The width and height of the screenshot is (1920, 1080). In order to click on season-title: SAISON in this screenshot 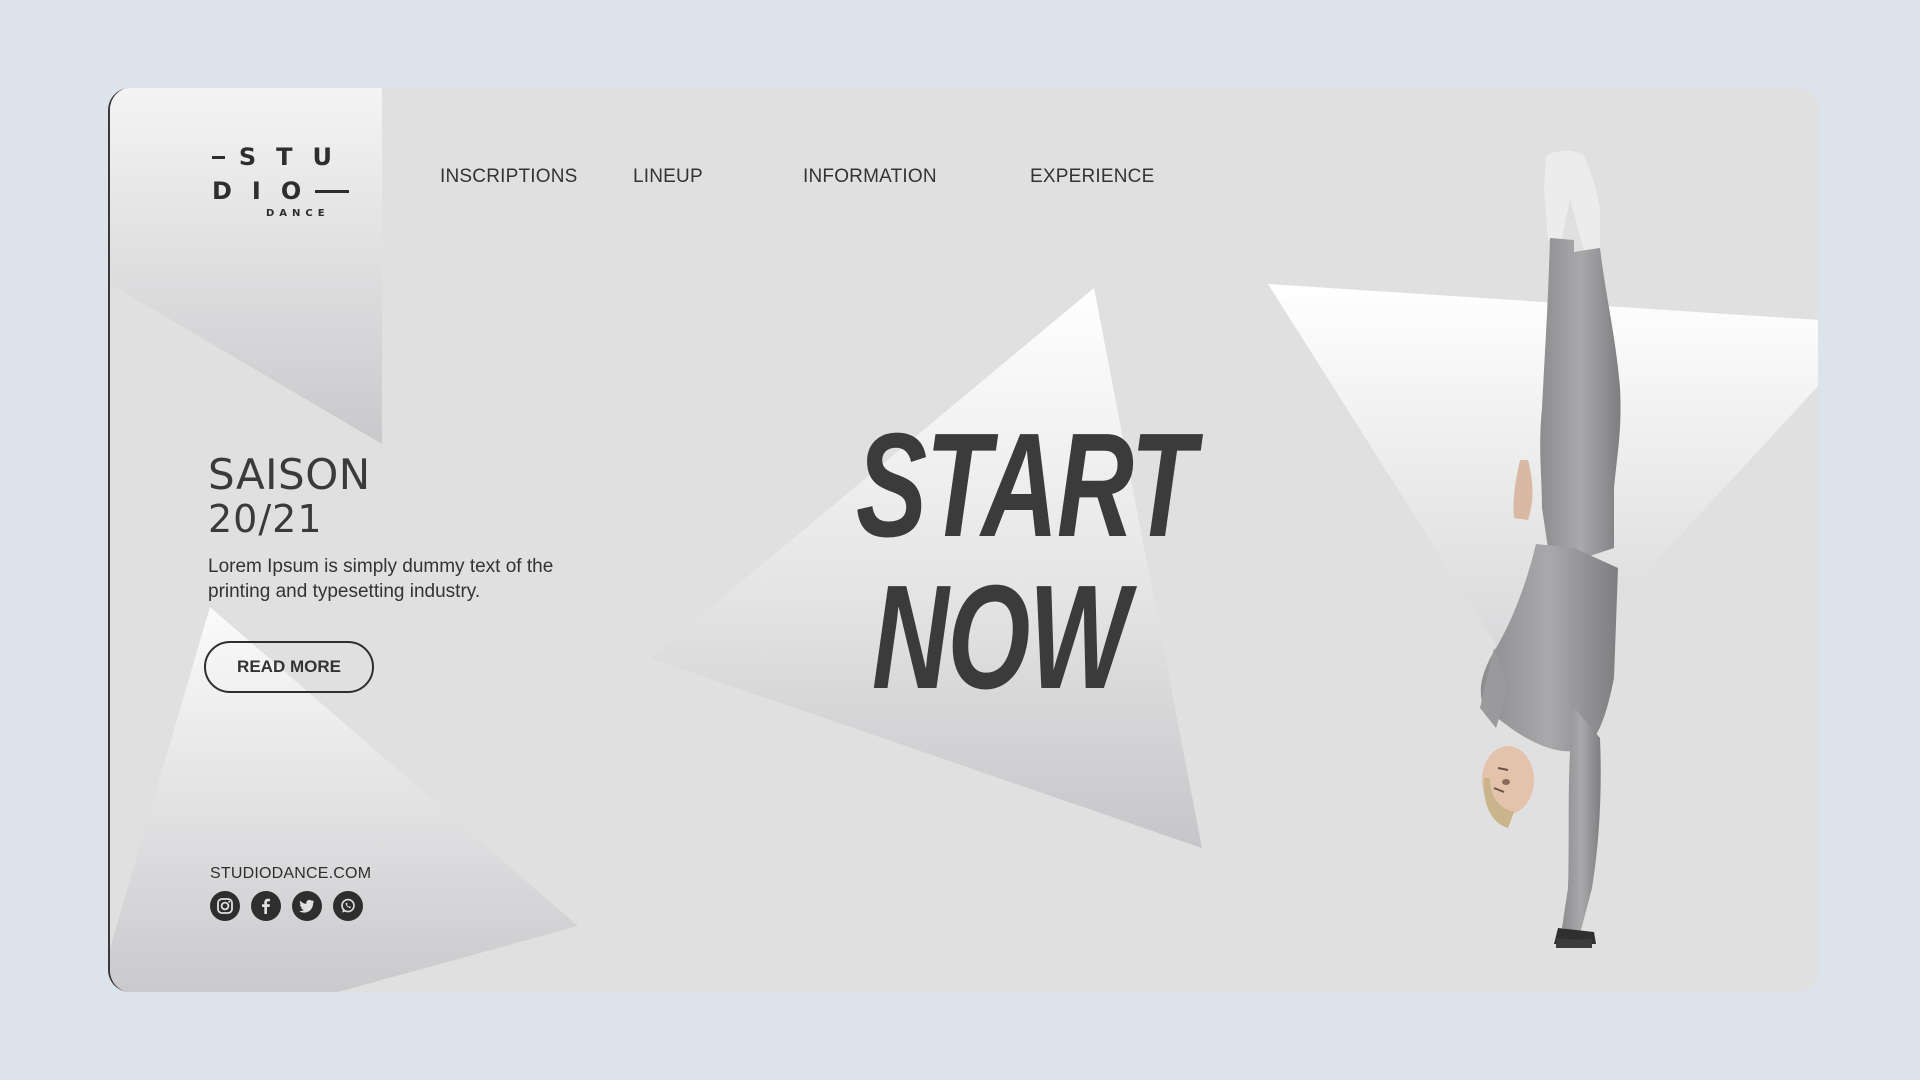, I will do `click(289, 474)`.